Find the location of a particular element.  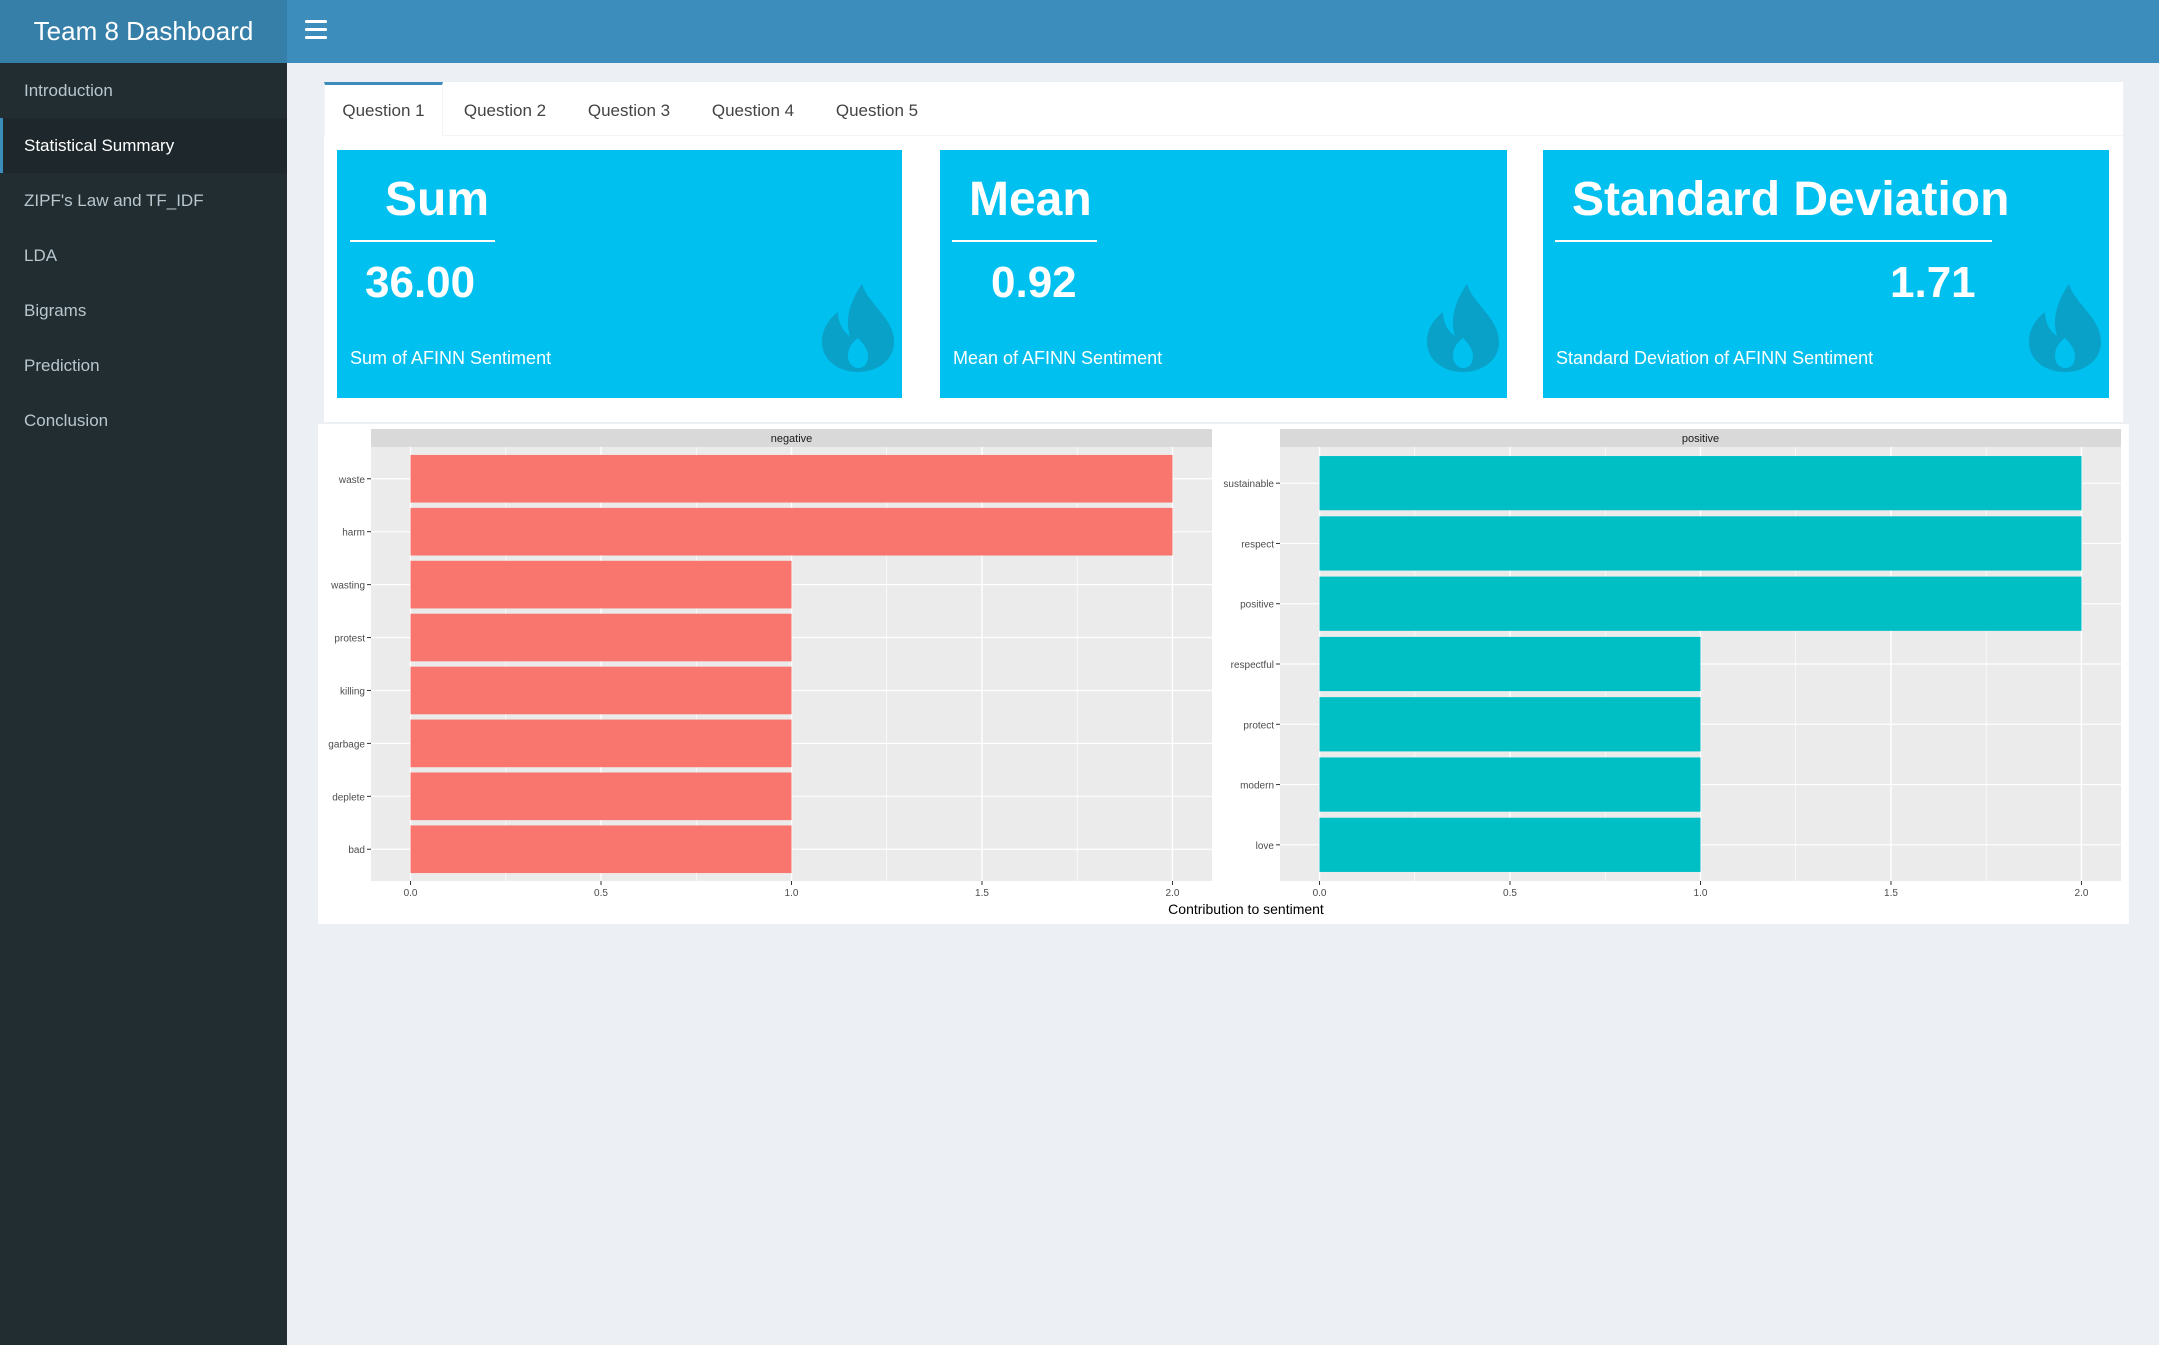

value-box-value: 36.00 is located at coordinates (420, 282).